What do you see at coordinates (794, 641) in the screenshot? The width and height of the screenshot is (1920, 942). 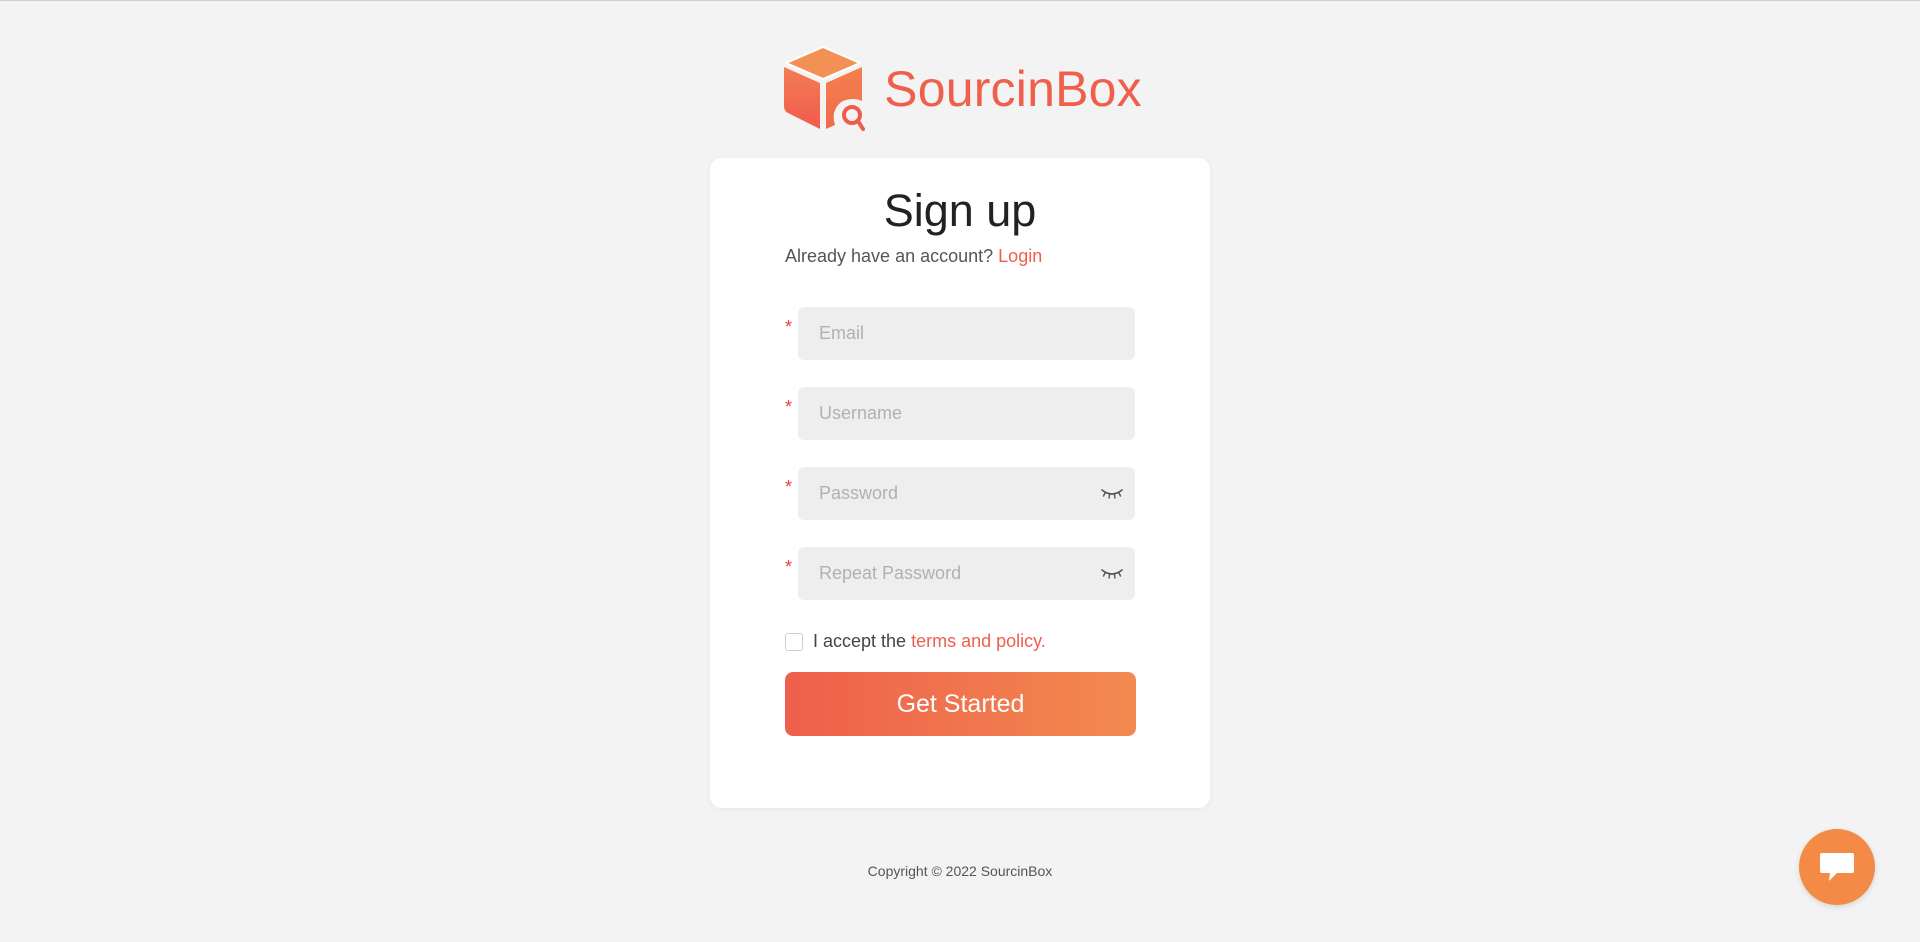 I see `terms-checkbox` at bounding box center [794, 641].